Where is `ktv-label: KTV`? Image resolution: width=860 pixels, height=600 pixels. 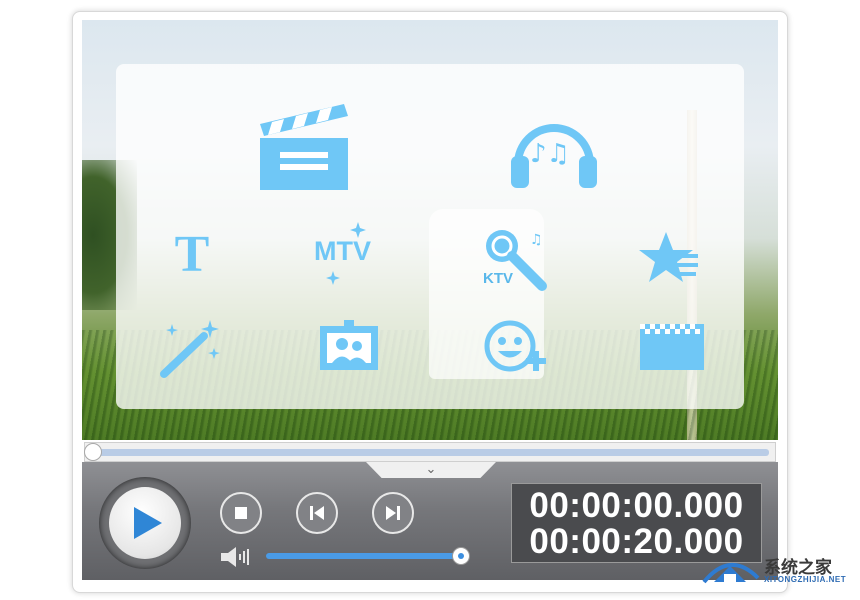 ktv-label: KTV is located at coordinates (498, 278).